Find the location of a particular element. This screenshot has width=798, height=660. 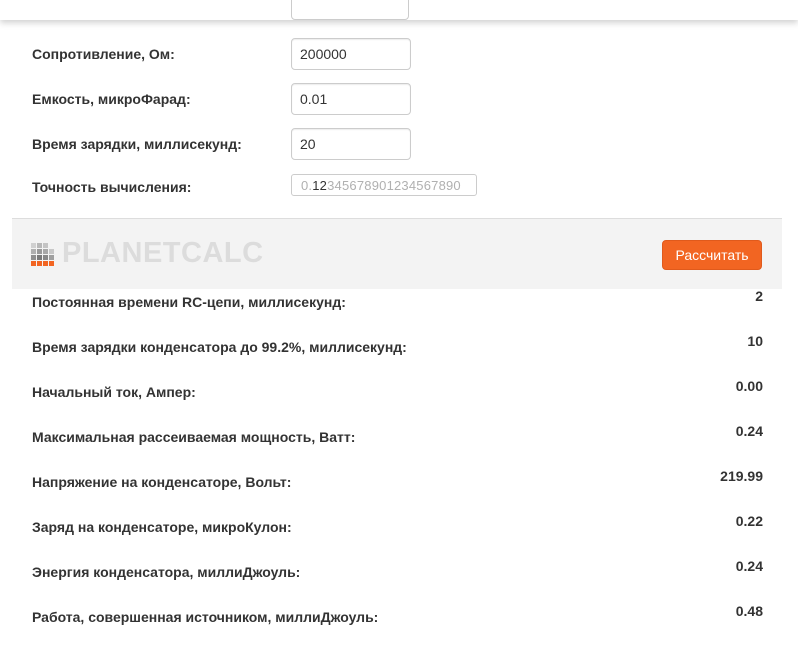

precision-label: Точность вычисления: is located at coordinates (112, 187).